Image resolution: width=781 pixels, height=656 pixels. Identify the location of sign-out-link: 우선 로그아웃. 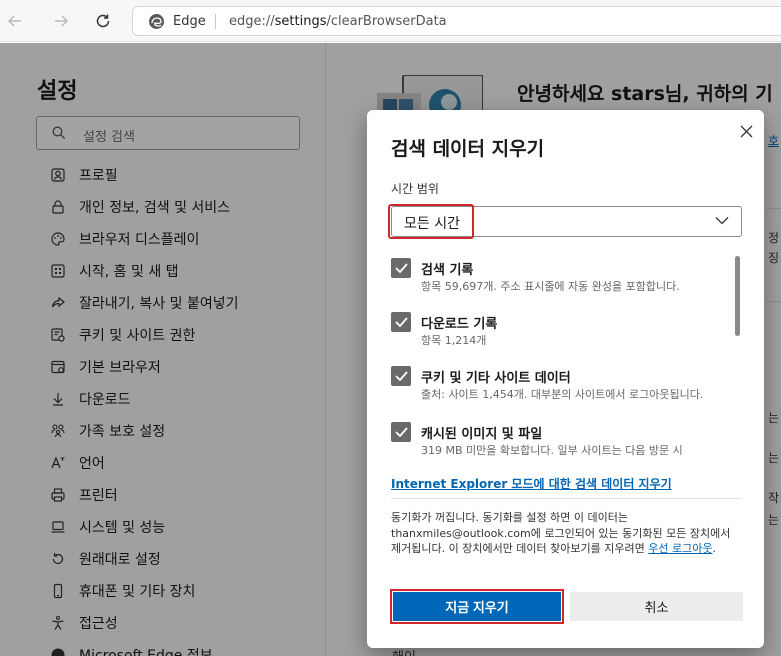
(680, 548).